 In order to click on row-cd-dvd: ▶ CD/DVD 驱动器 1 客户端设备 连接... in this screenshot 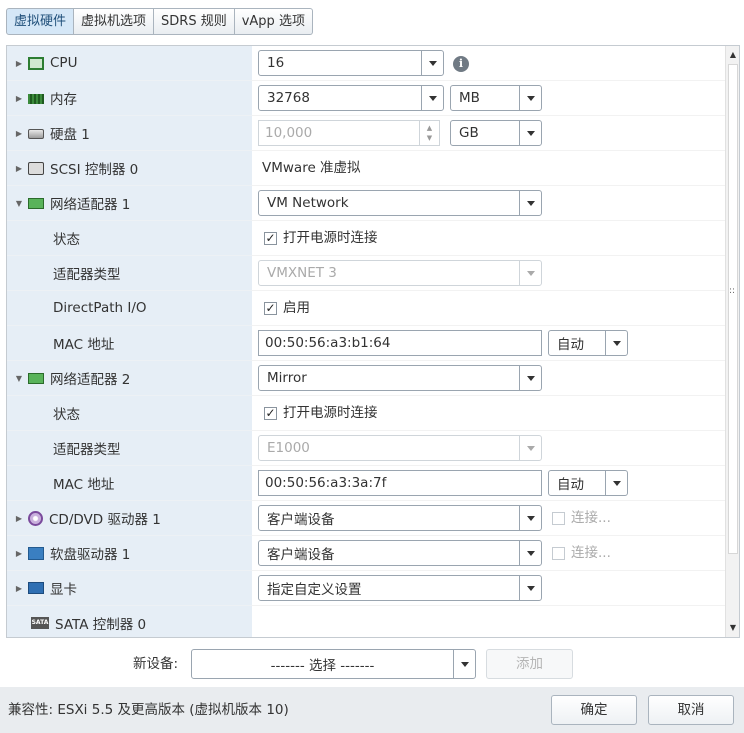, I will do `click(367, 518)`.